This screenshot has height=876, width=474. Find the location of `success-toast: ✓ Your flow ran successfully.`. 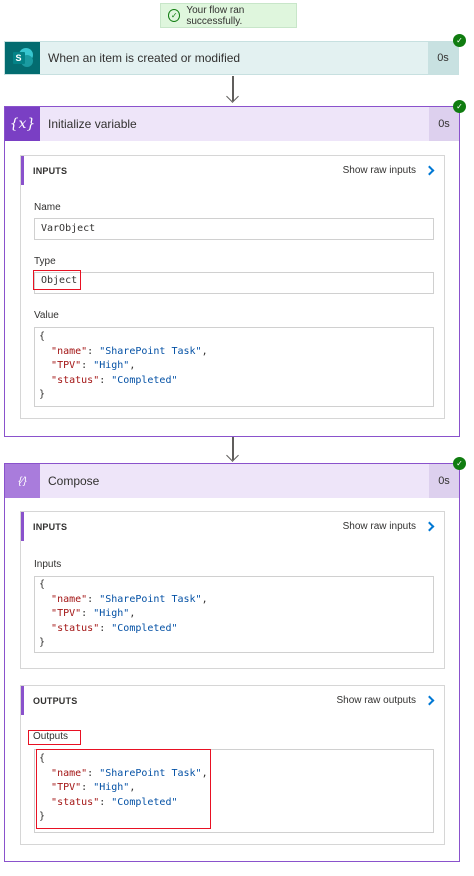

success-toast: ✓ Your flow ran successfully. is located at coordinates (228, 15).